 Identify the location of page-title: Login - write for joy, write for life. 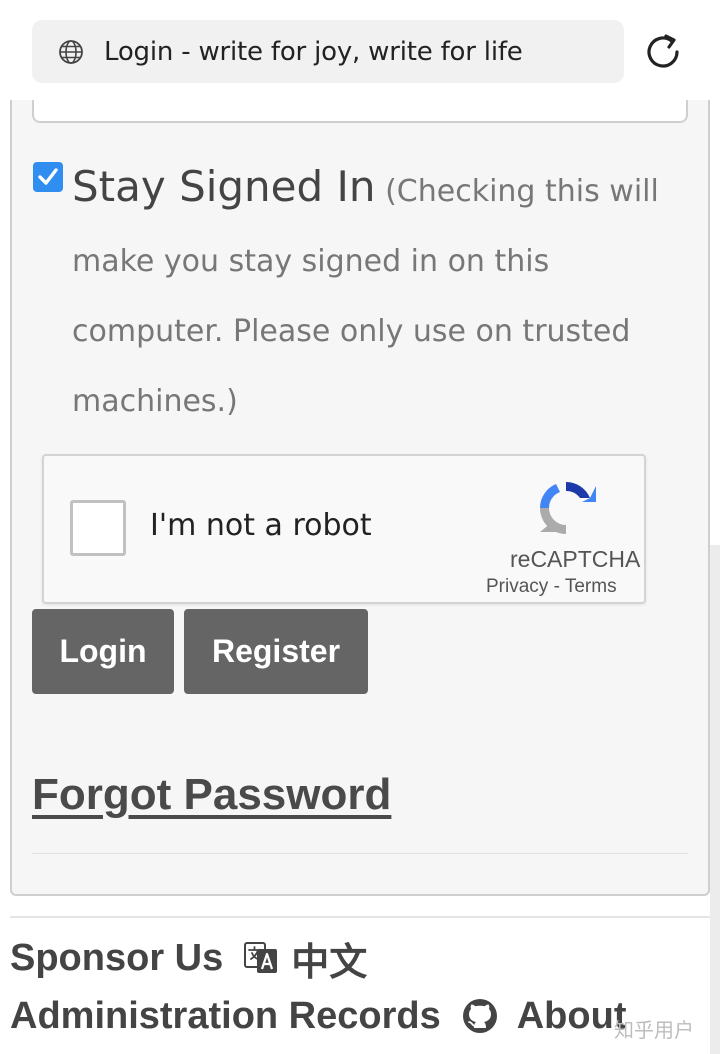
(313, 52).